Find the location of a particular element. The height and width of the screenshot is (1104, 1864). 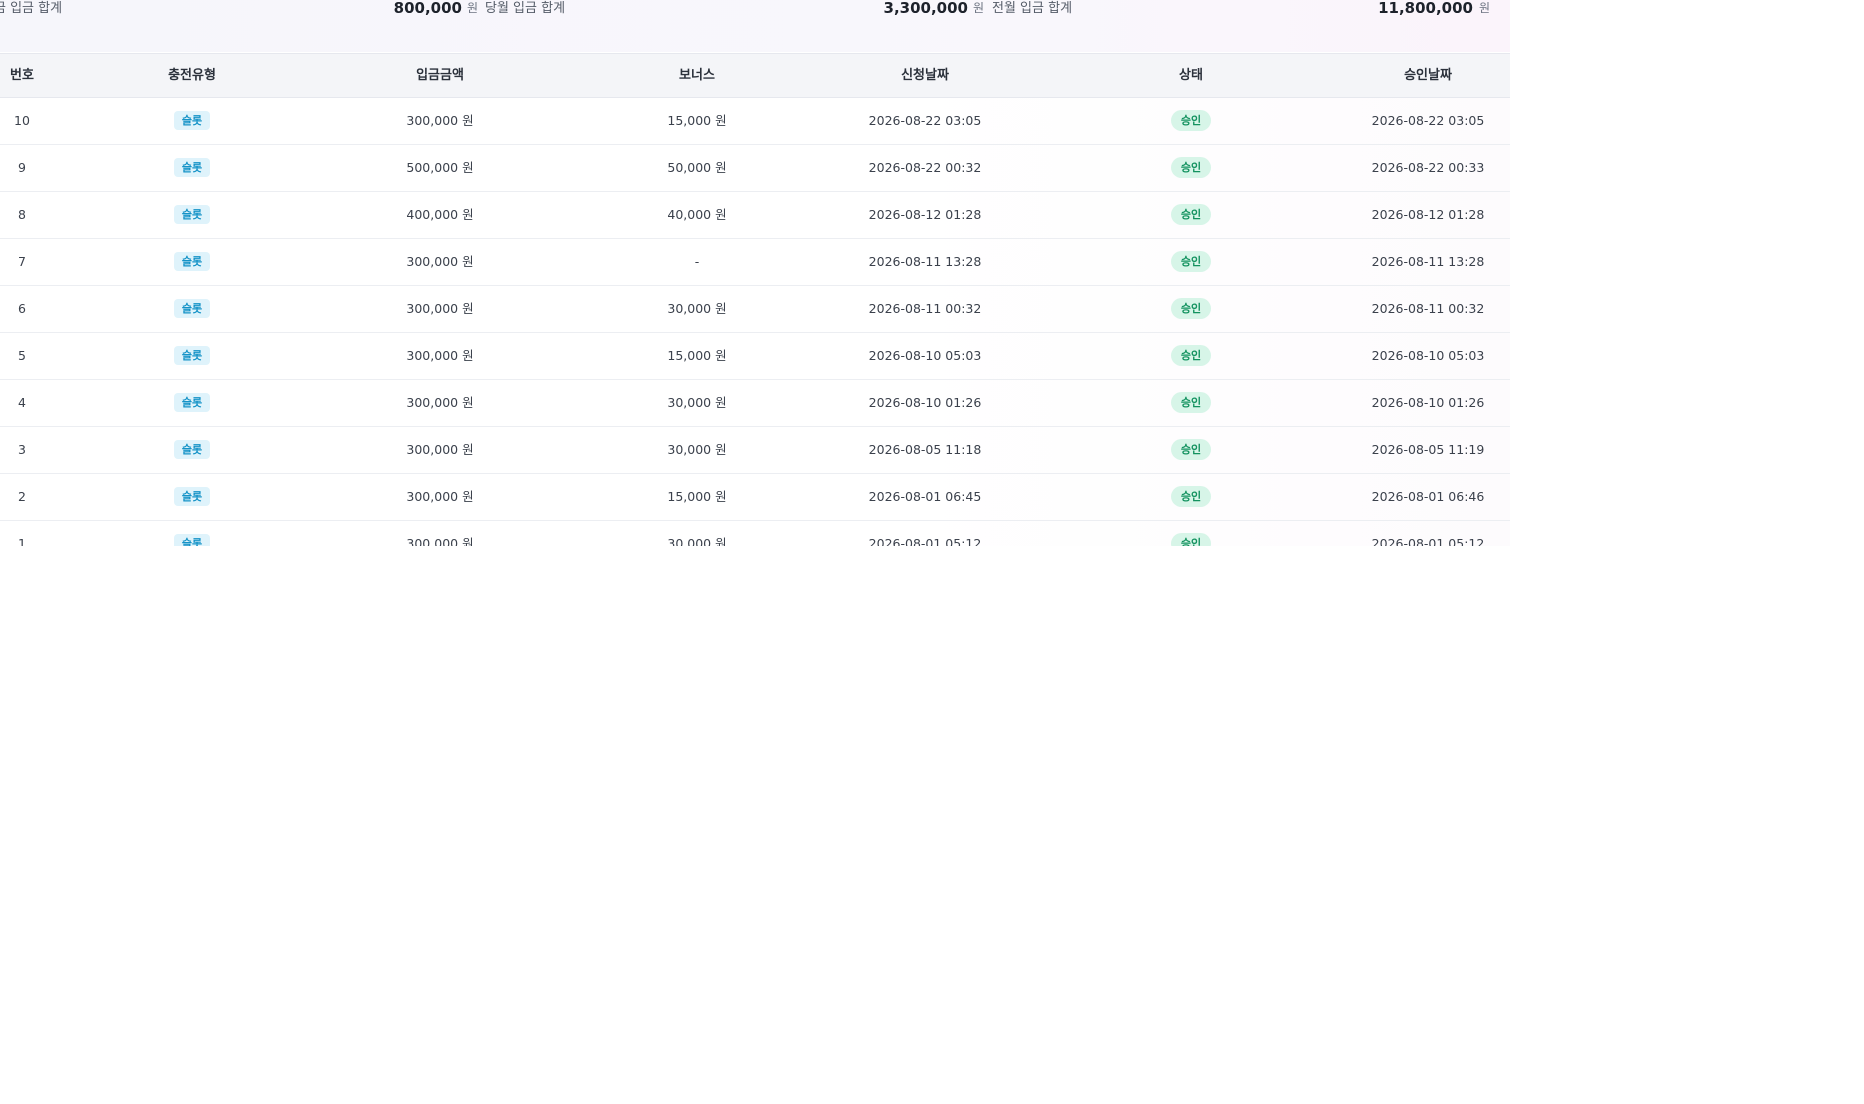

summary-unit-total: 원 is located at coordinates (473, 8).